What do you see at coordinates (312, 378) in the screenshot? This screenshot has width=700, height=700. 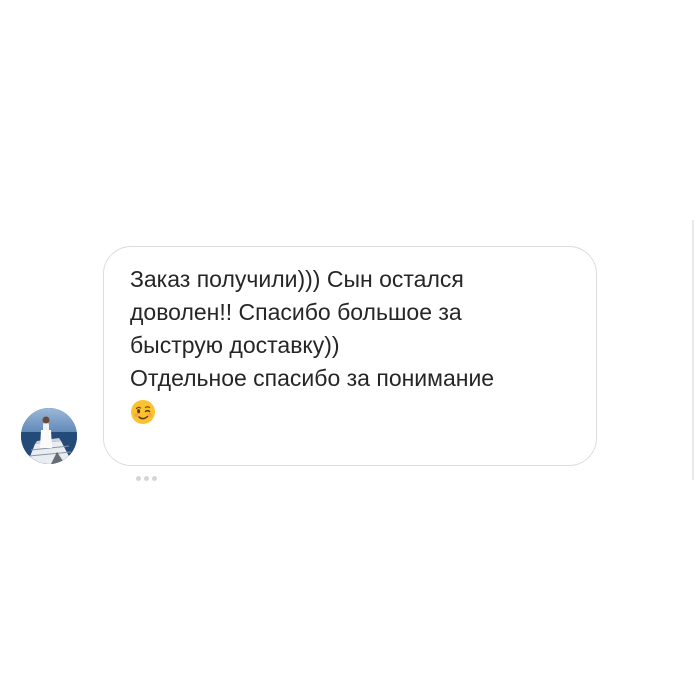 I see `message-line: Отдельное спасибо за понимание` at bounding box center [312, 378].